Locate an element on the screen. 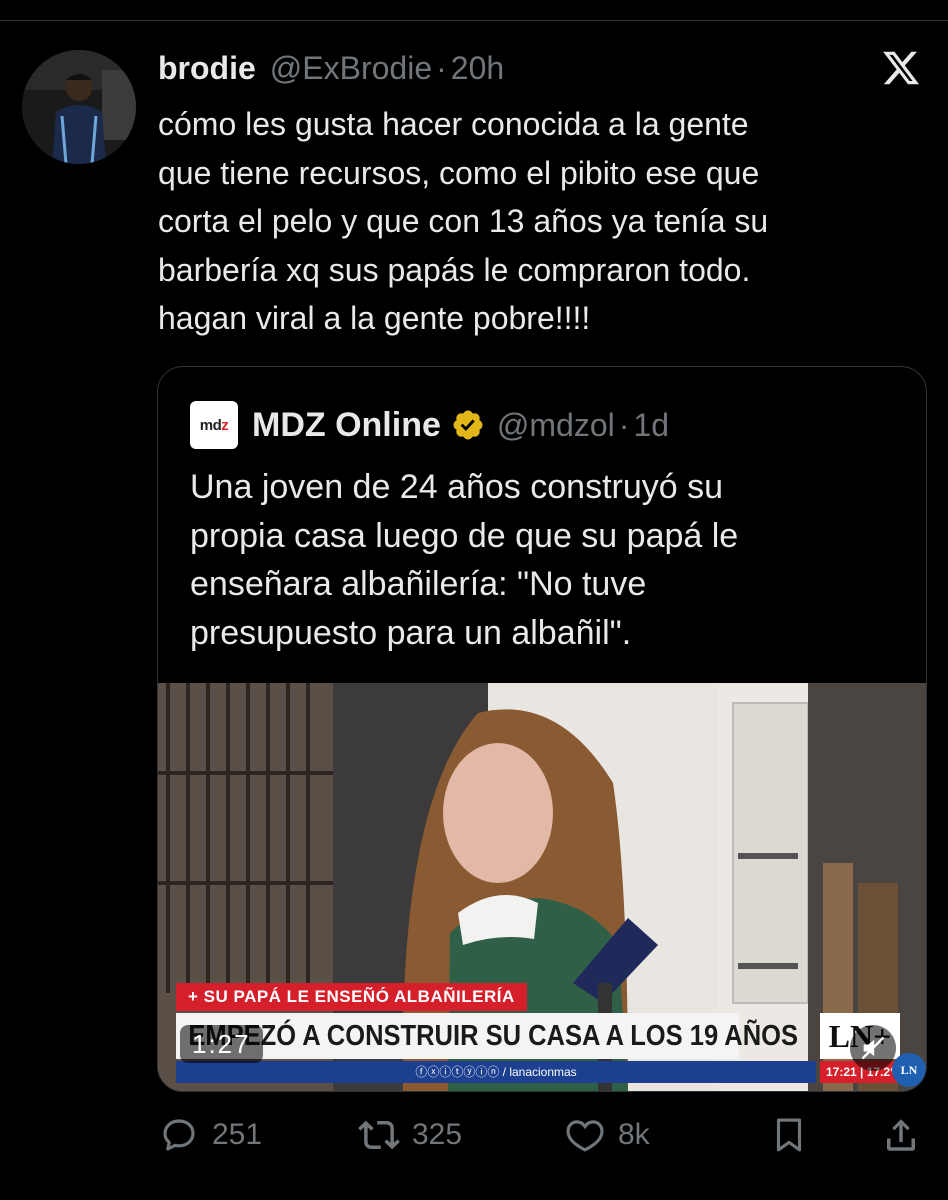  verified-badge-icon is located at coordinates (468, 425).